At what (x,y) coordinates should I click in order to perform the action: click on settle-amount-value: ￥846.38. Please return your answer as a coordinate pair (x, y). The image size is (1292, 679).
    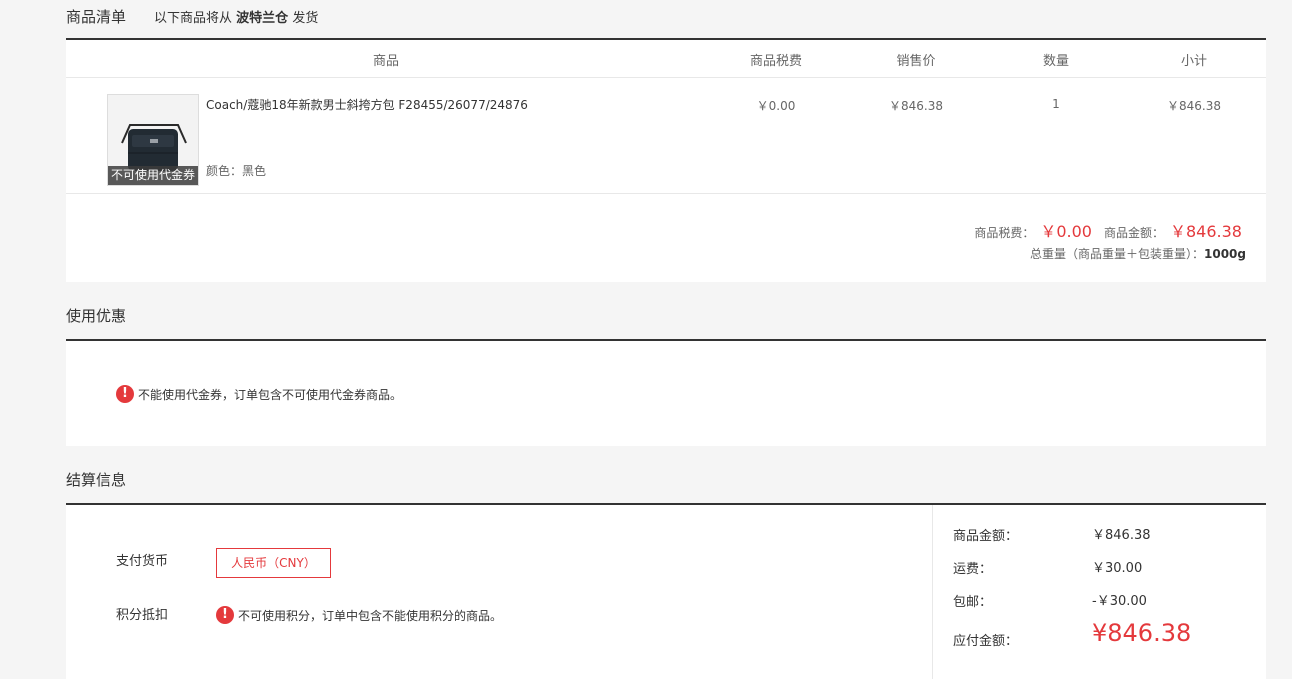
    Looking at the image, I should click on (1121, 535).